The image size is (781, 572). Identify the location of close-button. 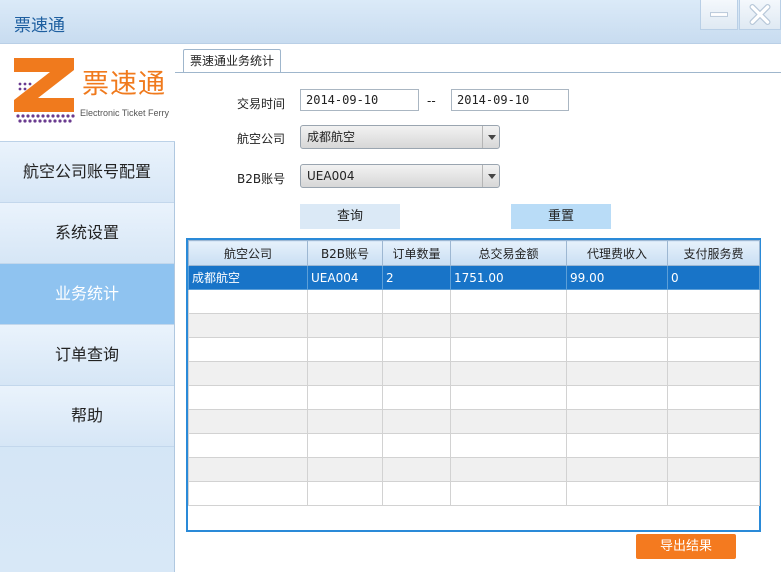
(760, 15).